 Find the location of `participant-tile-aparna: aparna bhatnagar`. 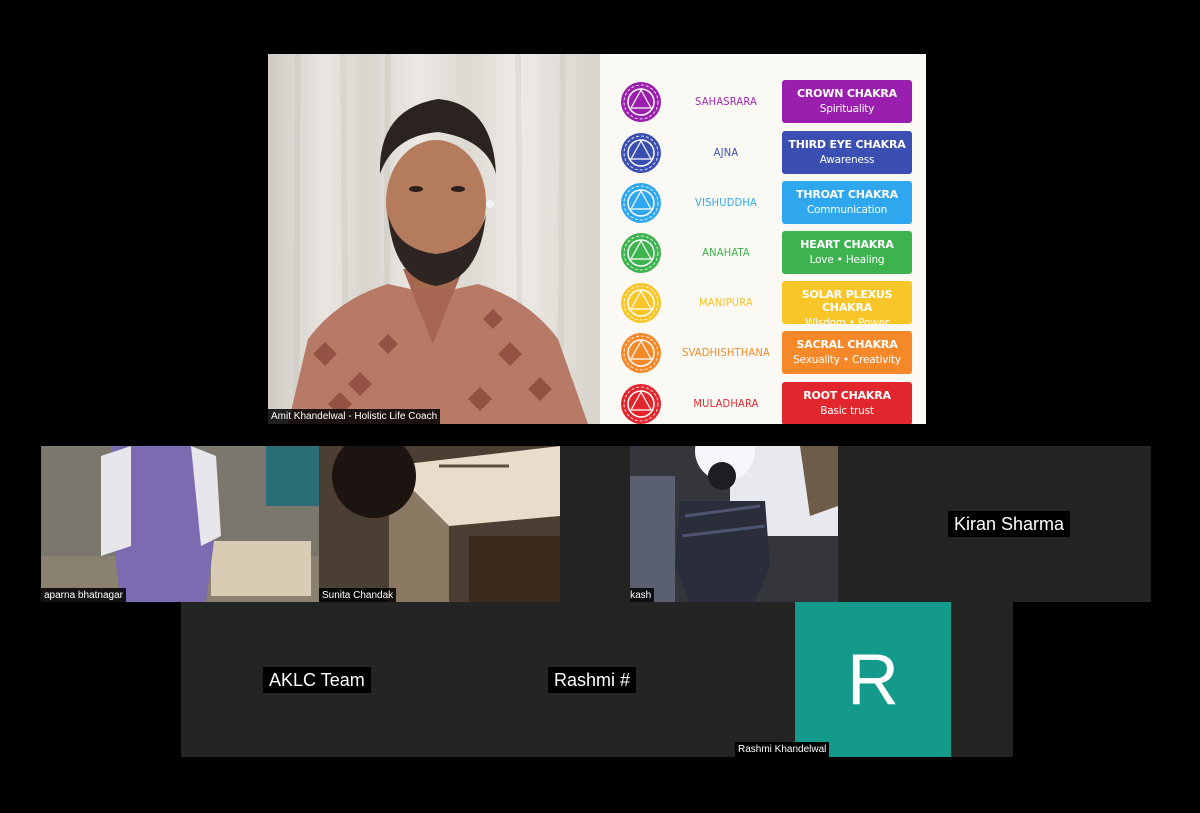

participant-tile-aparna: aparna bhatnagar is located at coordinates (180, 524).